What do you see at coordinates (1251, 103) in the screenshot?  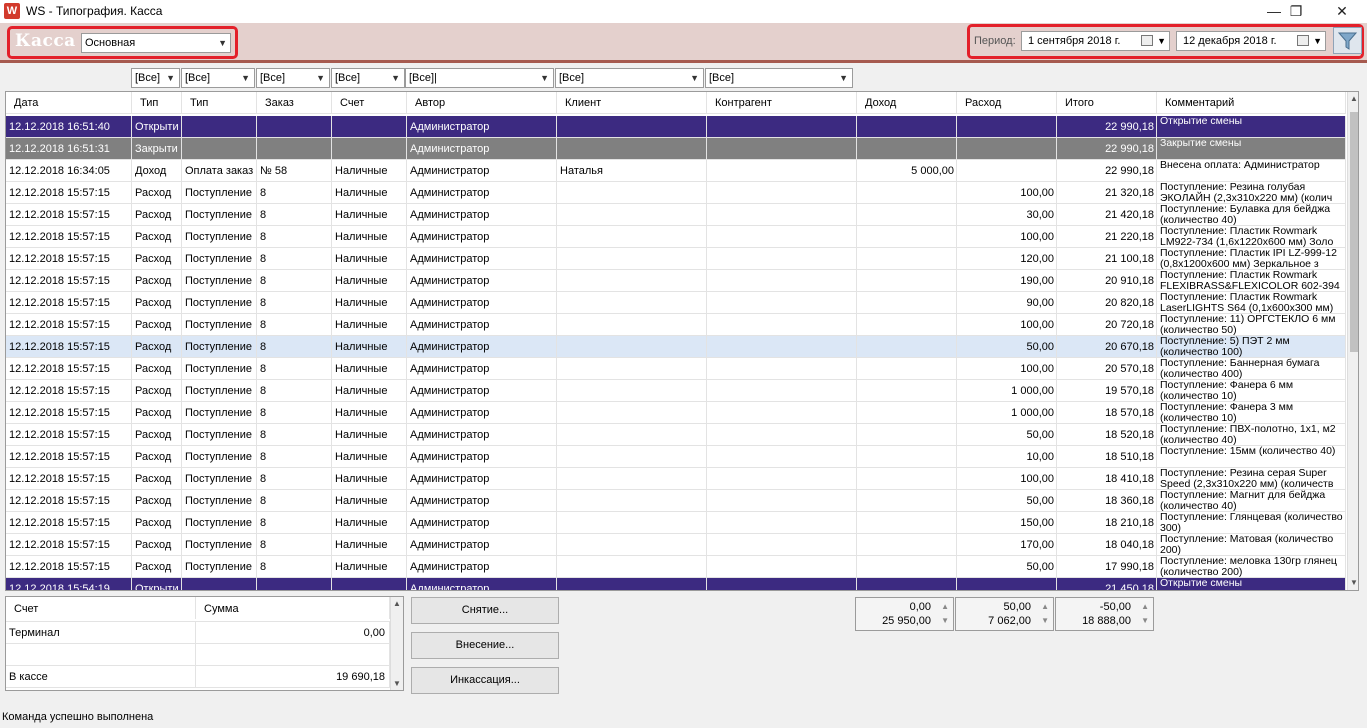 I see `column-header: Комментарий` at bounding box center [1251, 103].